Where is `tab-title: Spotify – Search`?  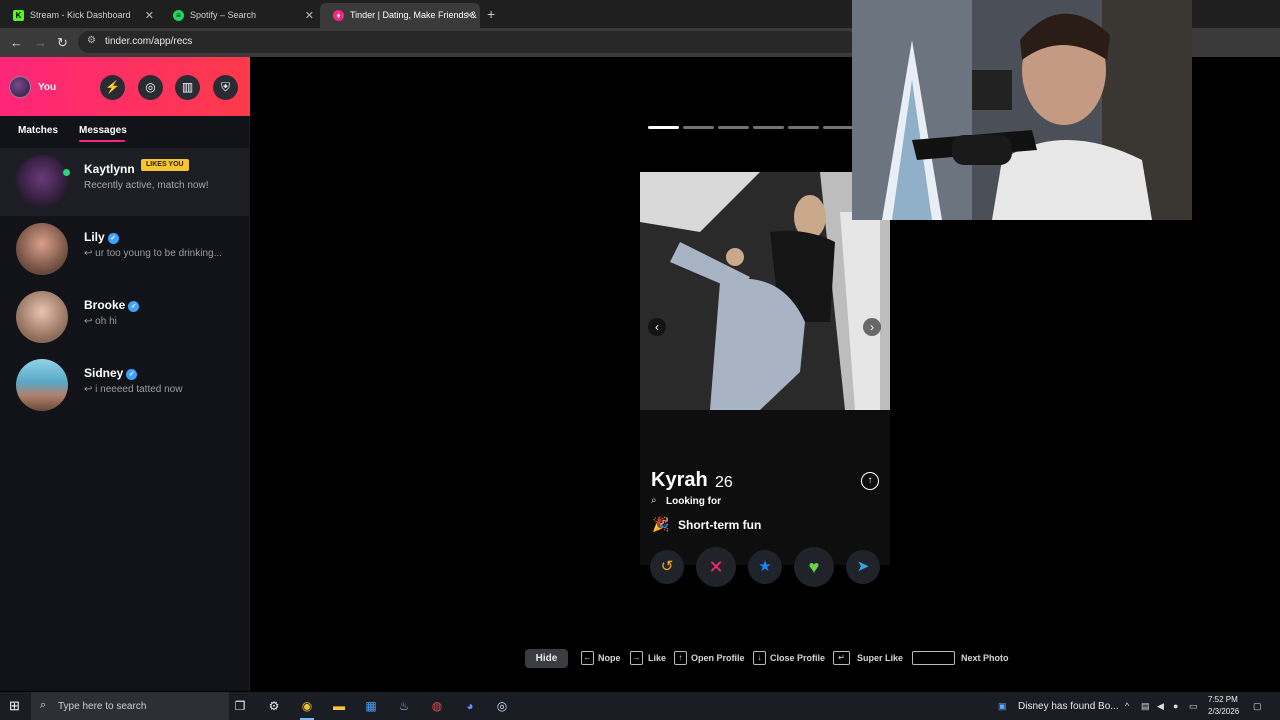
tab-title: Spotify – Search is located at coordinates (223, 15).